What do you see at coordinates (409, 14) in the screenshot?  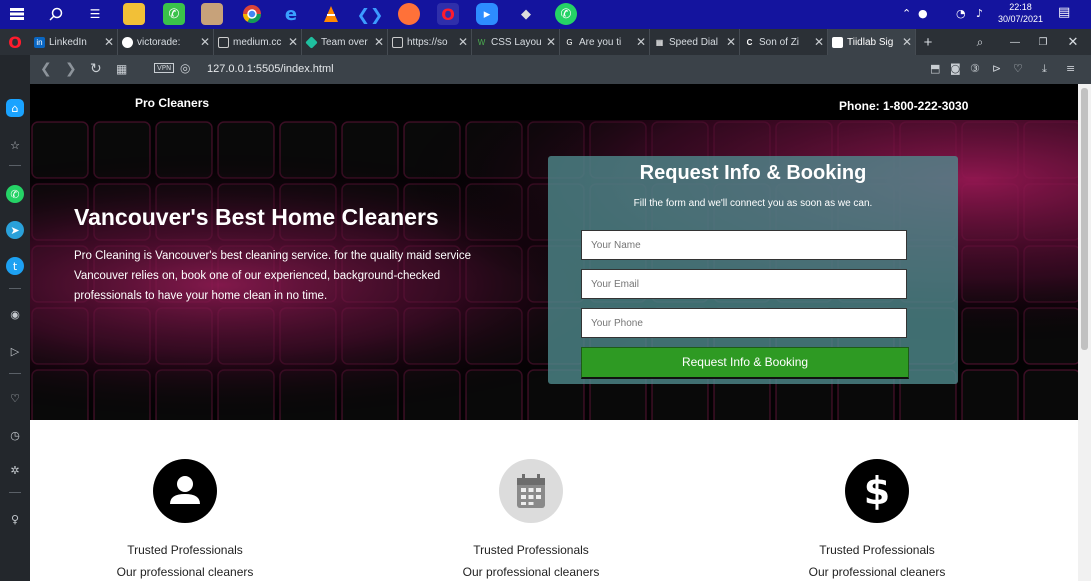 I see `firefox-icon` at bounding box center [409, 14].